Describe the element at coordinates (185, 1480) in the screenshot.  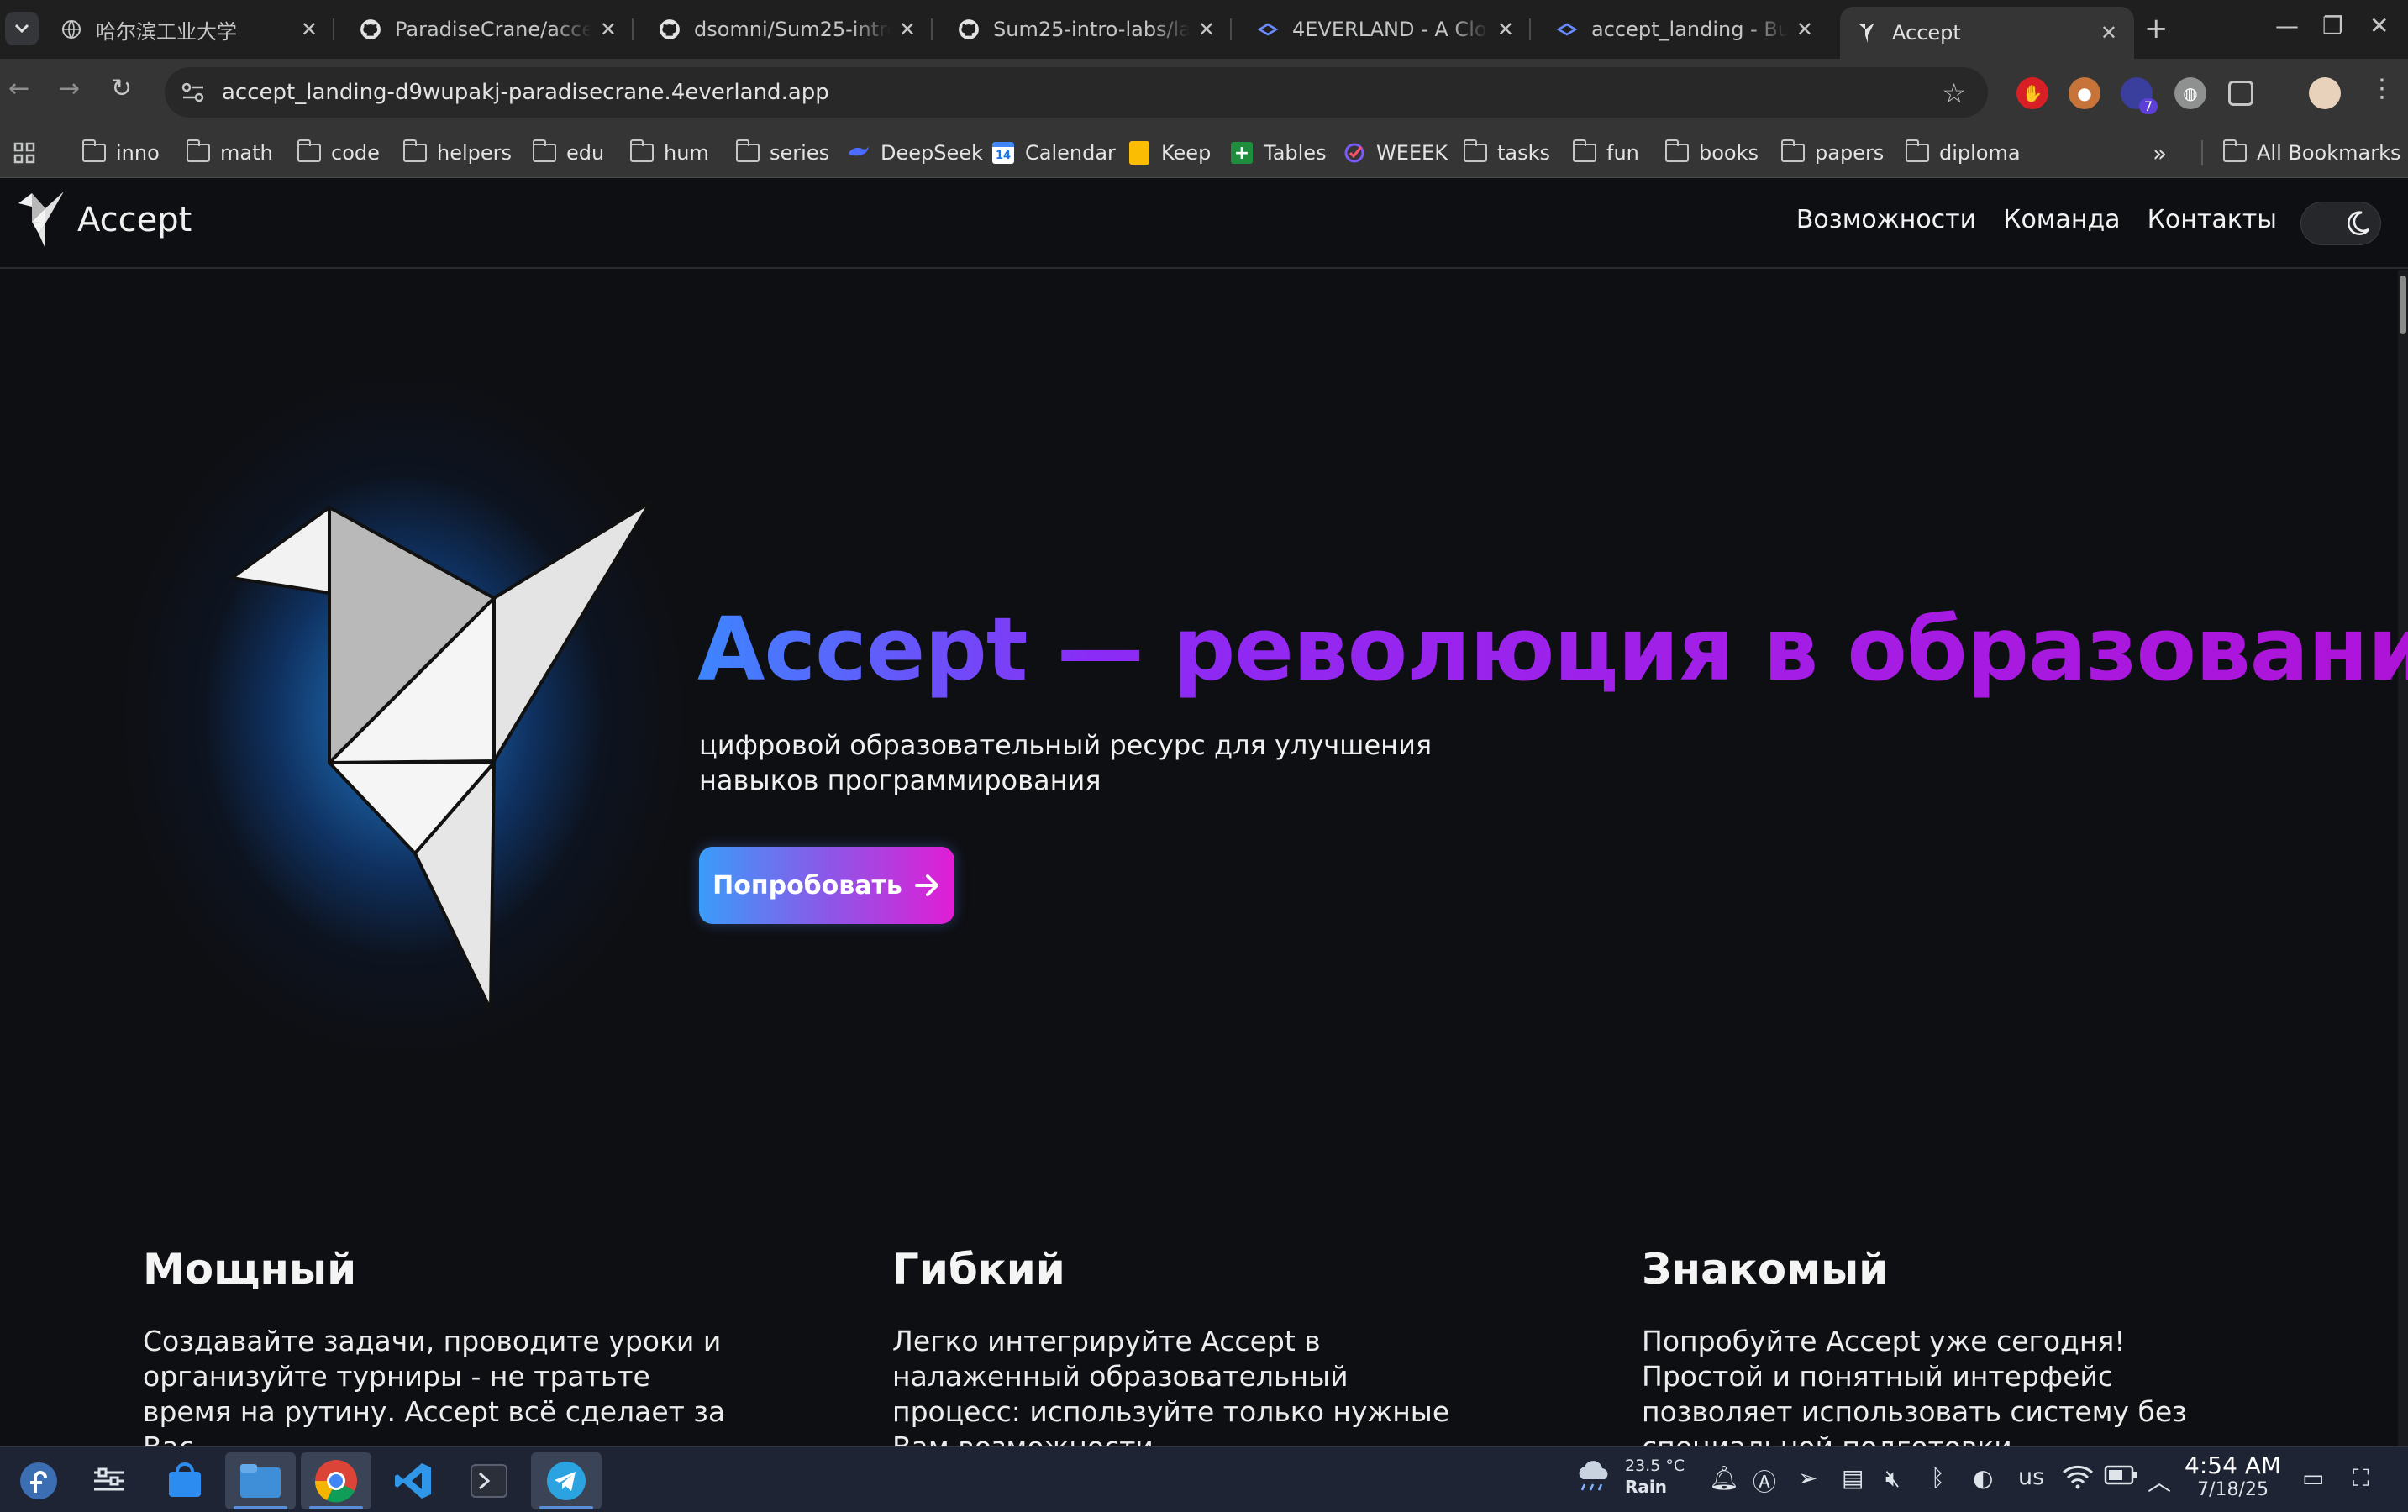
I see `store-icon` at that location.